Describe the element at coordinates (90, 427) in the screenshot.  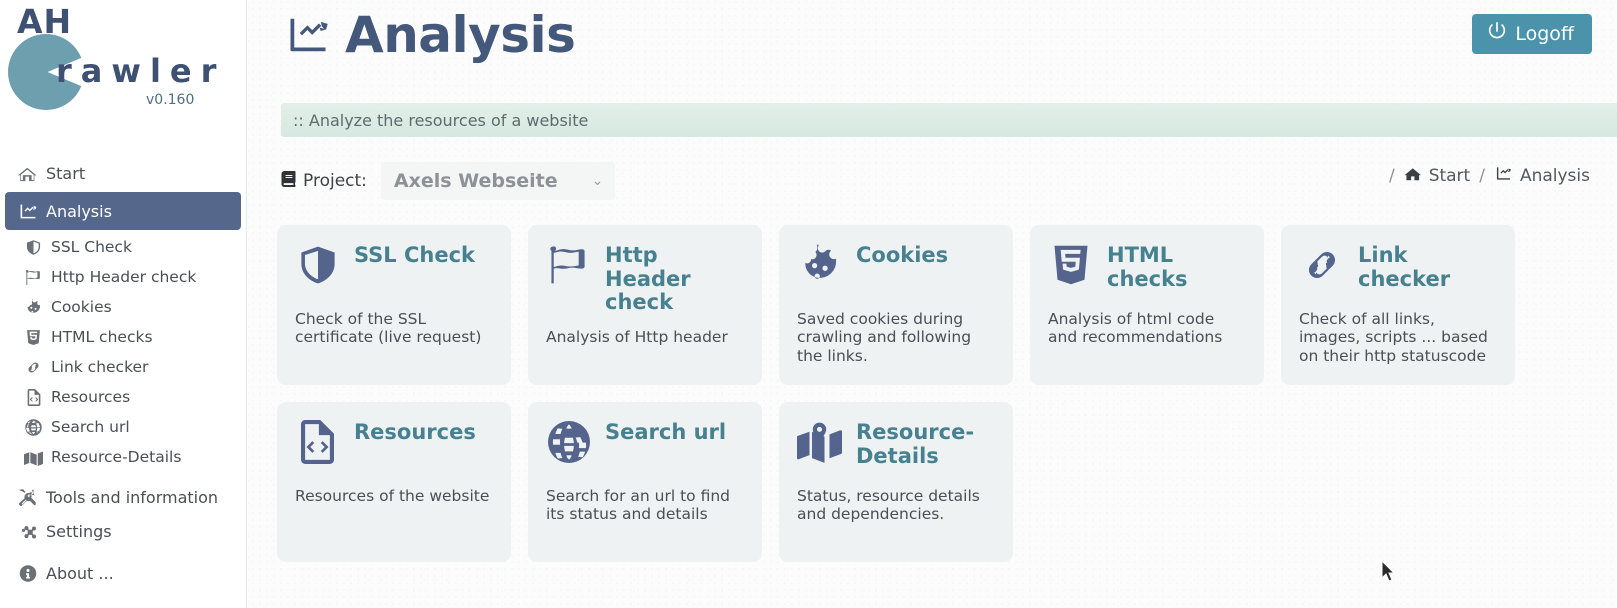
I see `sidebar-item-label: Search url` at that location.